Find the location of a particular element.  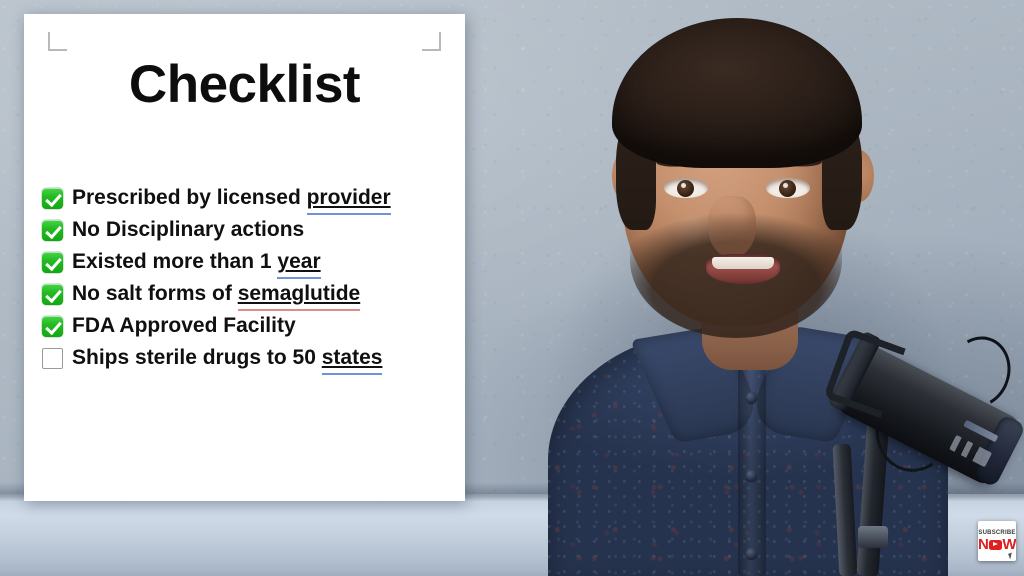

shirt-placket is located at coordinates (752, 463).